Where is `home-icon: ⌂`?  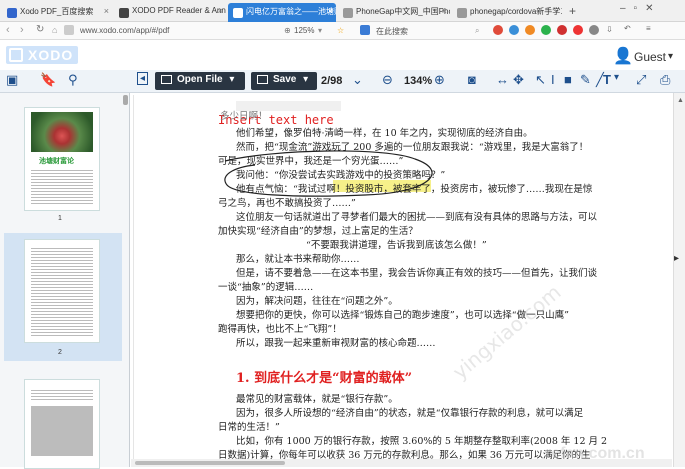
home-icon: ⌂ is located at coordinates (54, 30).